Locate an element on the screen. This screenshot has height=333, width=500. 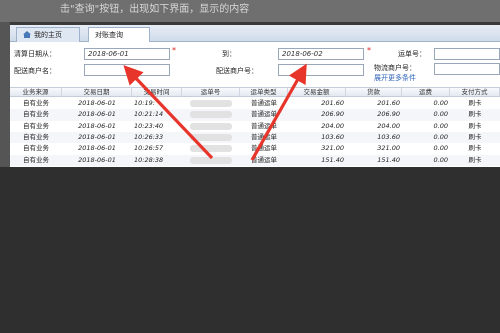
merchant-name-label: 配送商户名： is located at coordinates (35, 71).